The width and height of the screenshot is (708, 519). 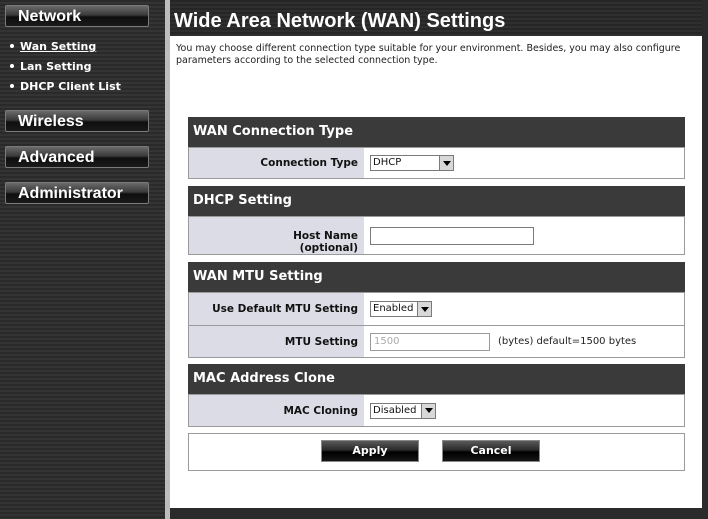 I want to click on network-submenu: Wan Setting Lan Setting DHCP Client List, so click(x=65, y=69).